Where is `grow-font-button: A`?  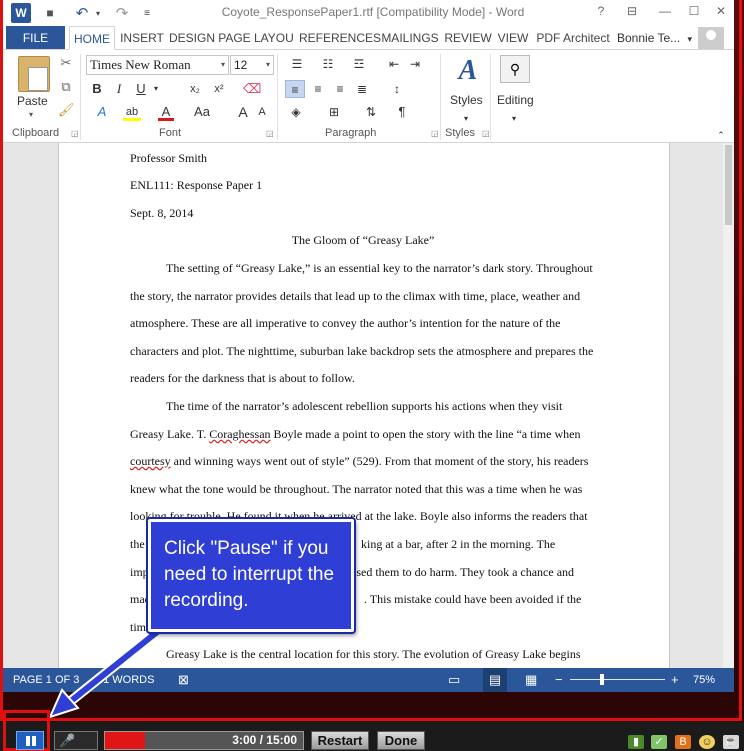 grow-font-button: A is located at coordinates (243, 112).